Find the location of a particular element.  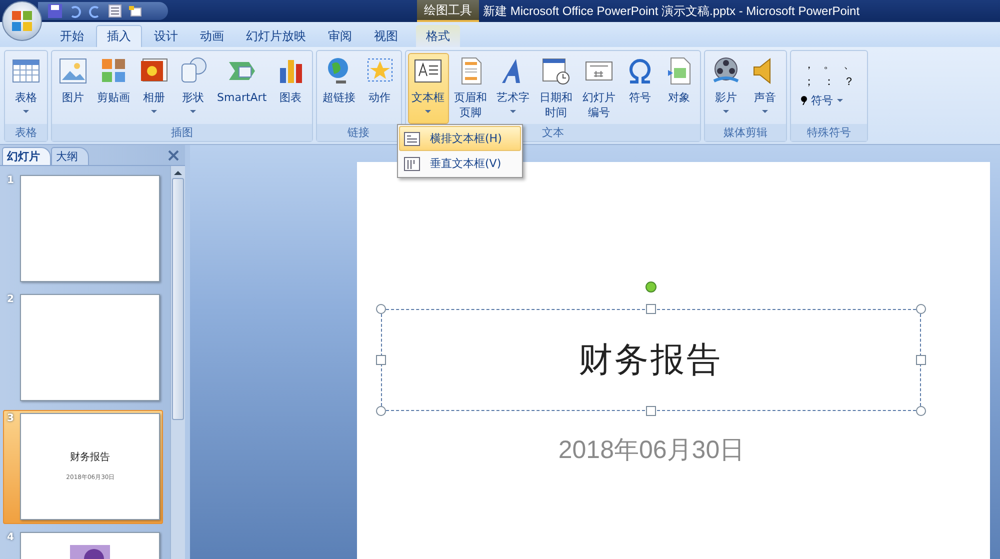

ribbon-button: SmartArt is located at coordinates (242, 88).